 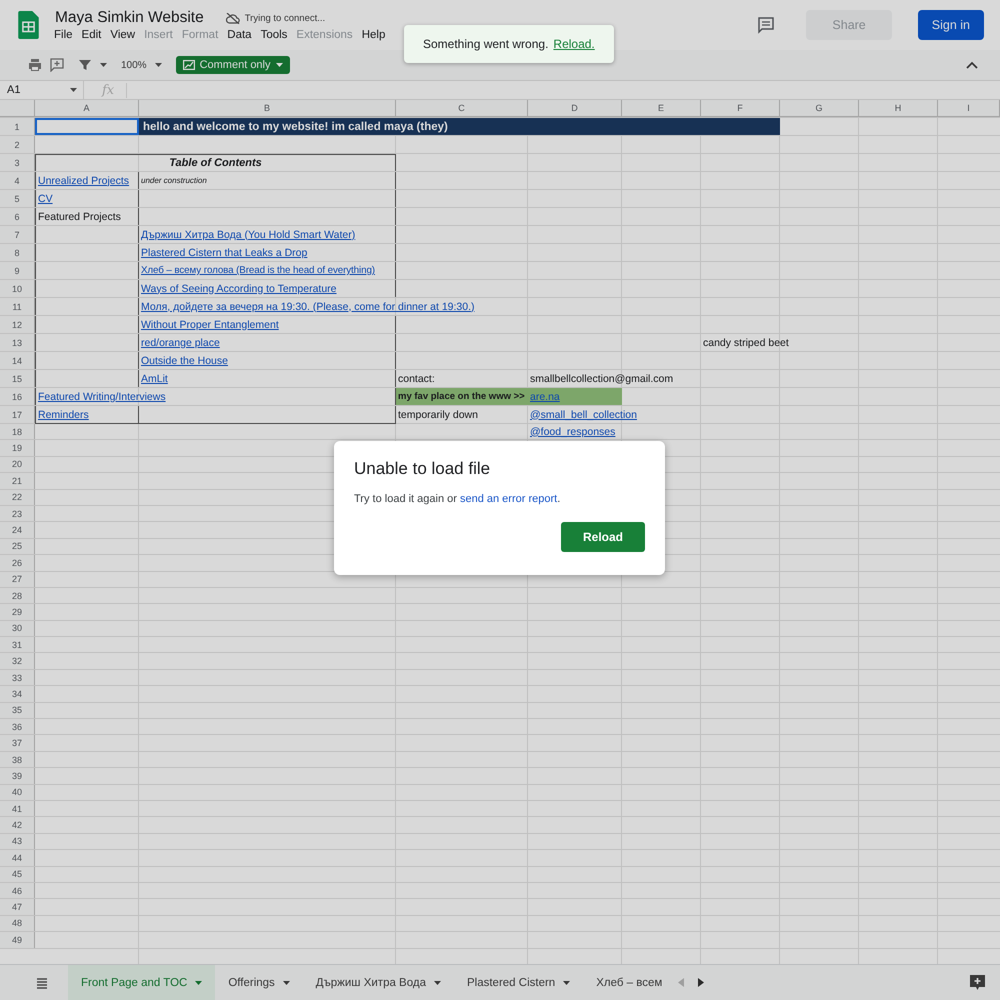 What do you see at coordinates (17, 596) in the screenshot?
I see `row-header: 28` at bounding box center [17, 596].